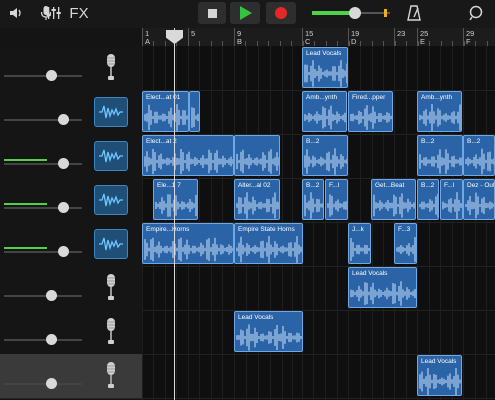 This screenshot has height=400, width=495. I want to click on region-label: Empire State Horns, so click(266, 229).